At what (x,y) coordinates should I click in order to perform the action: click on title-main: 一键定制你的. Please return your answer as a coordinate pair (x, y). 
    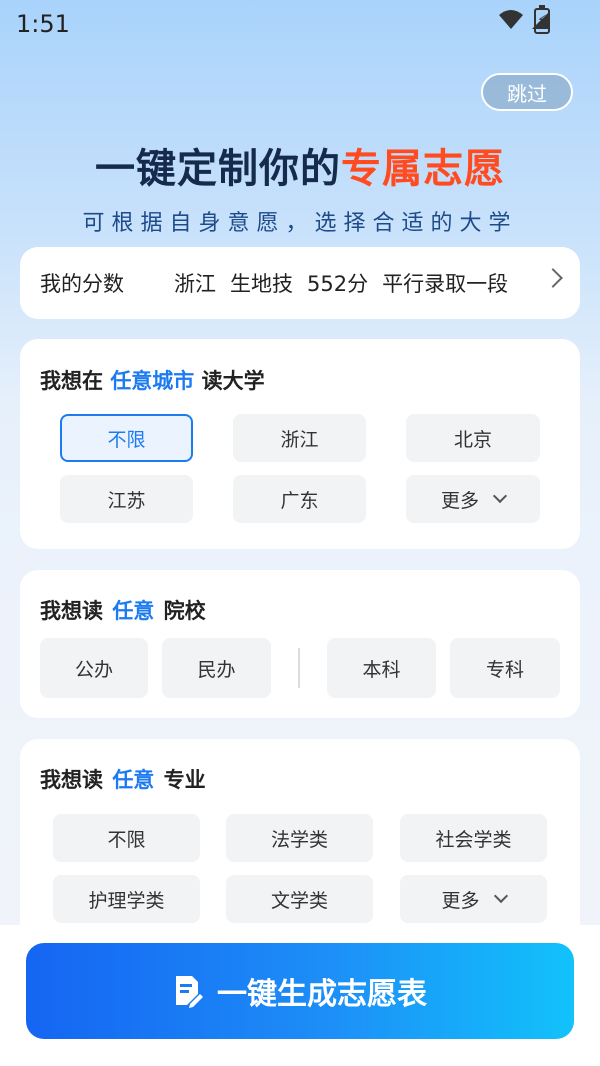
    Looking at the image, I should click on (218, 169).